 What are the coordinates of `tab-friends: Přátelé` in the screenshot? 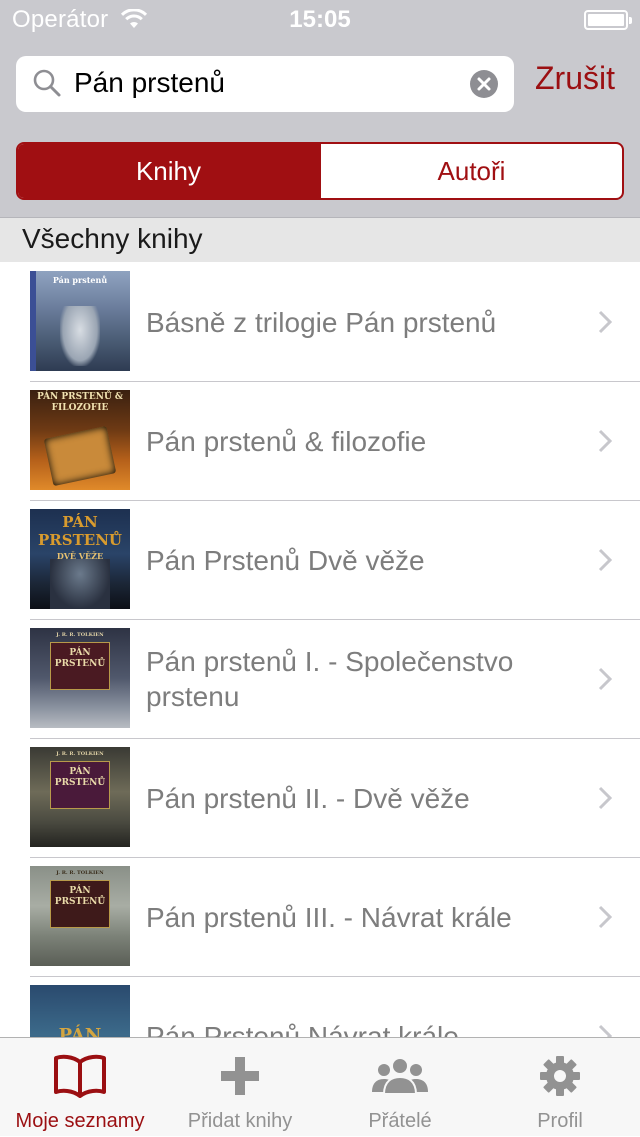 It's located at (400, 1087).